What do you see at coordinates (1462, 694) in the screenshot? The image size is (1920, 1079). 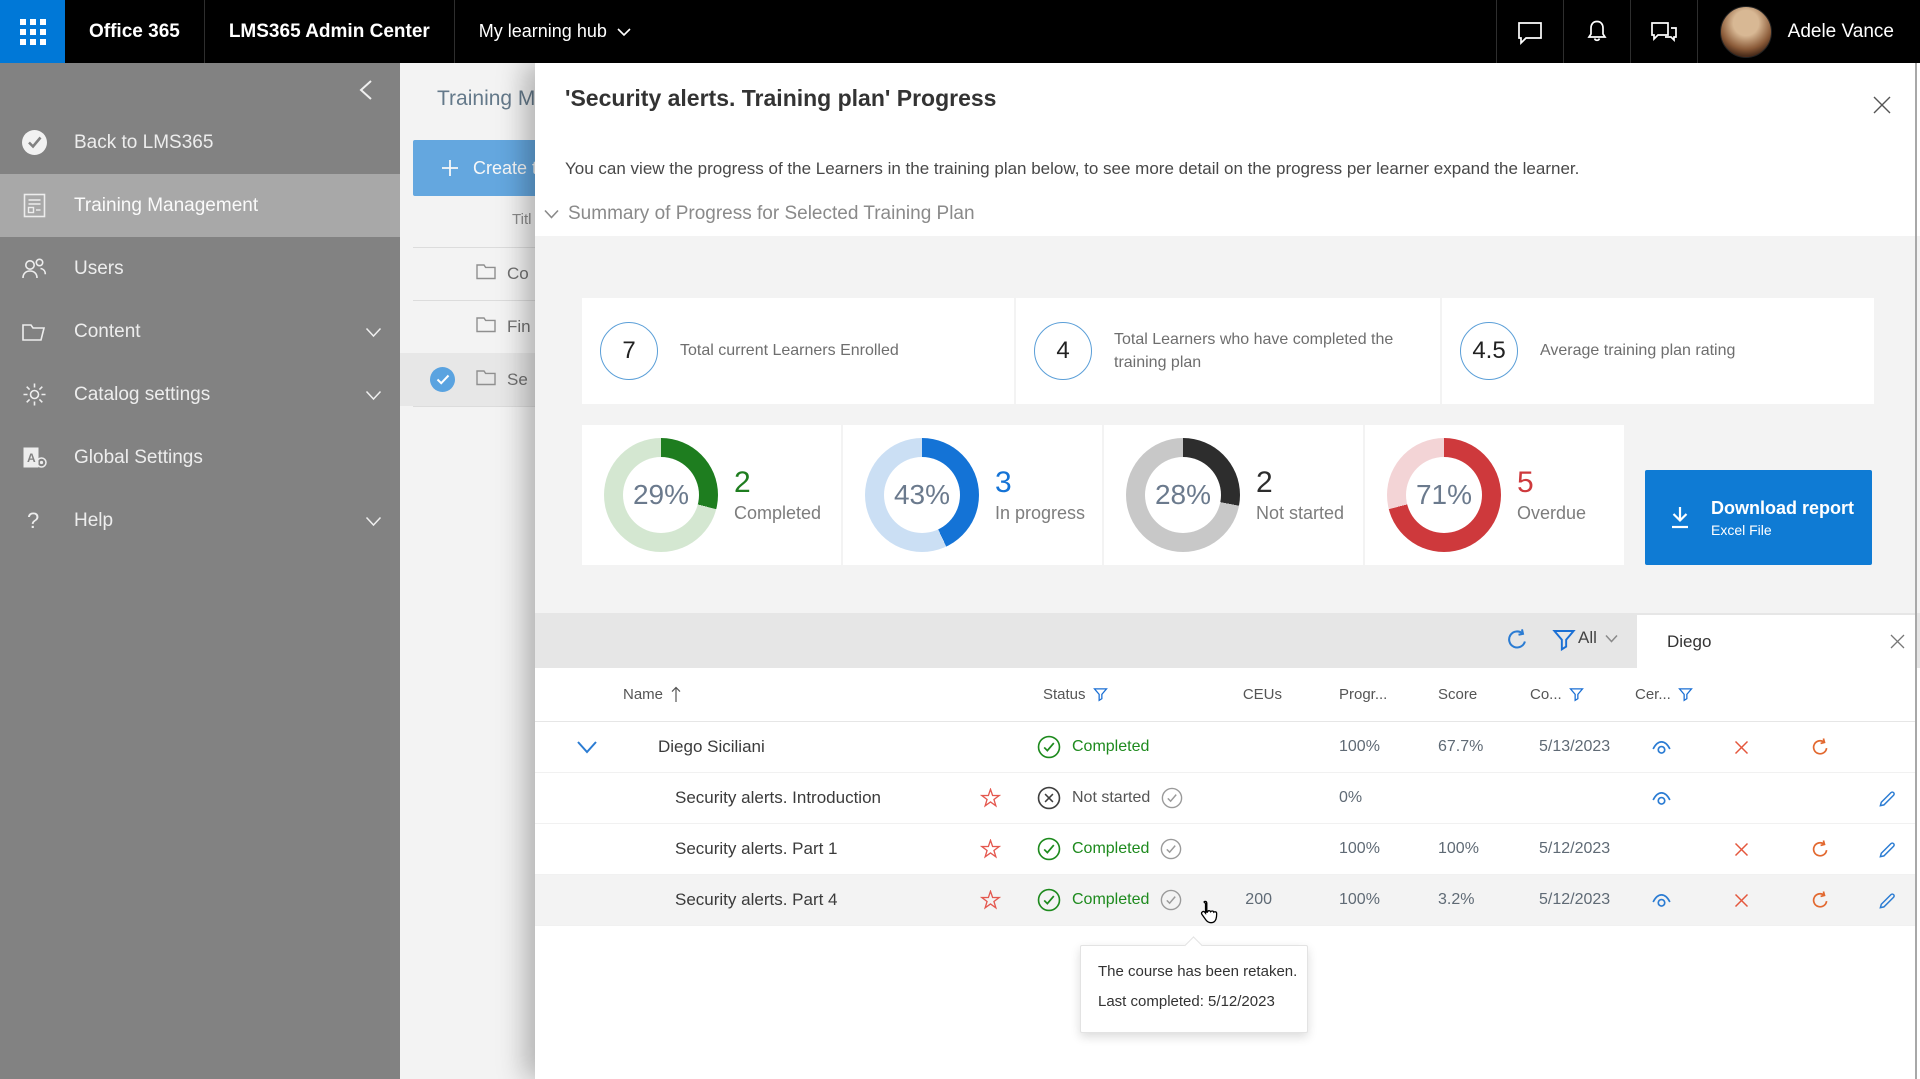 I see `column-header-score: Score` at bounding box center [1462, 694].